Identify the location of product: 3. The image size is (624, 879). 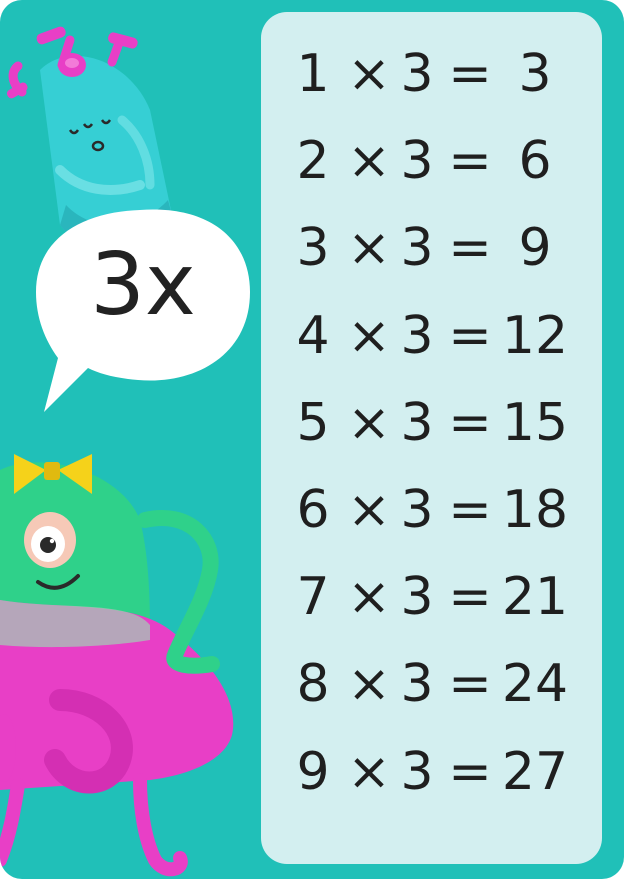
(535, 74).